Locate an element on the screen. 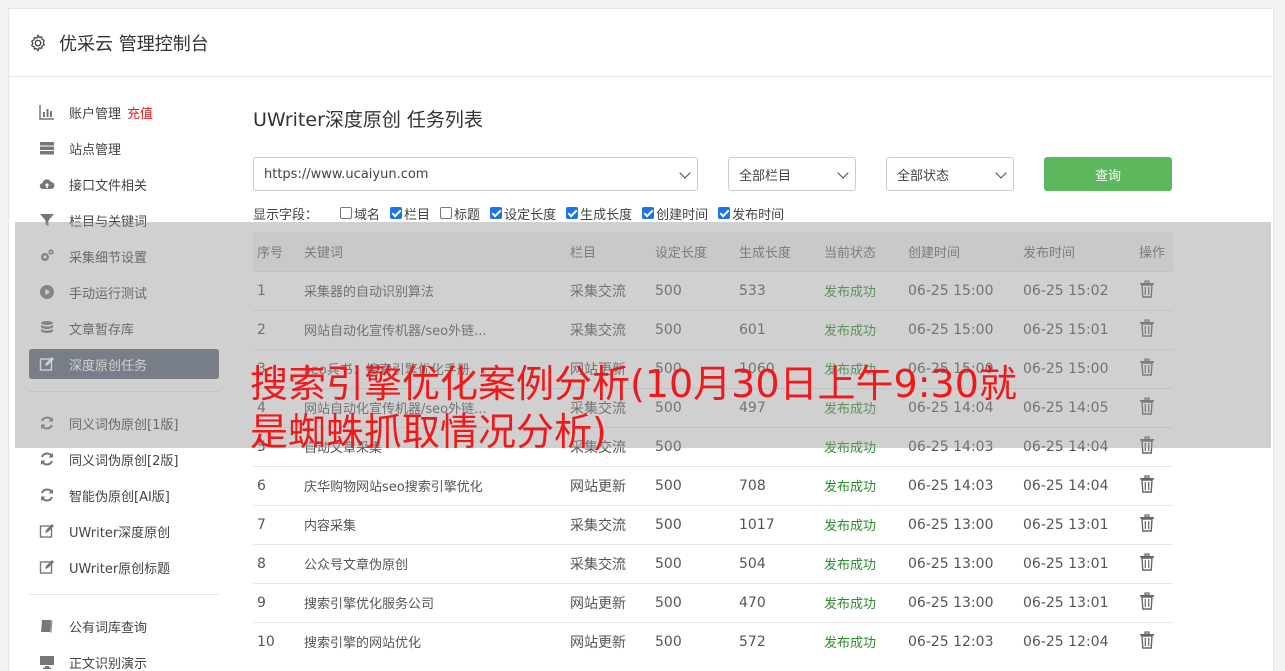 This screenshot has width=1285, height=671. sidebar-item-label: 接口文件相关 is located at coordinates (108, 186).